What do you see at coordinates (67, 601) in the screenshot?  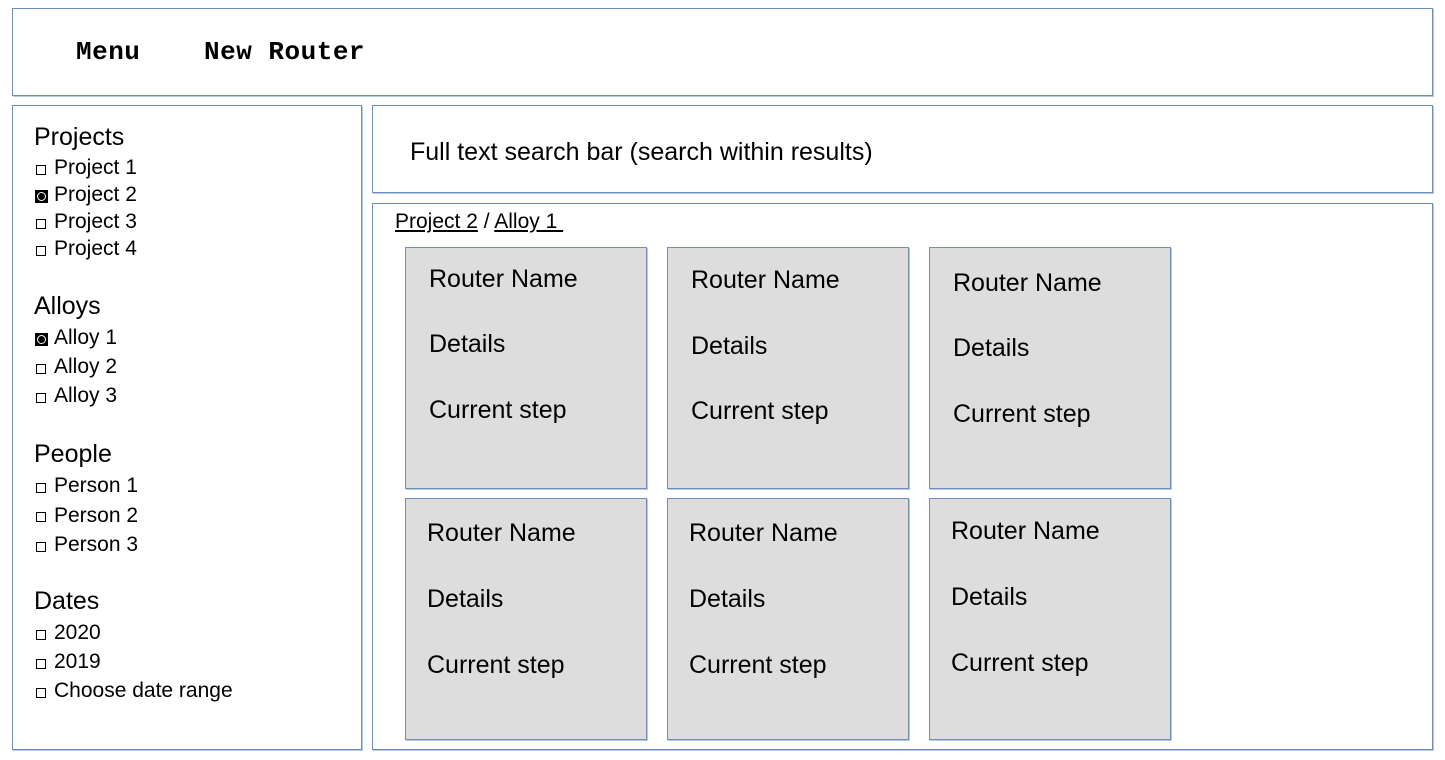 I see `filter-group-title: Dates` at bounding box center [67, 601].